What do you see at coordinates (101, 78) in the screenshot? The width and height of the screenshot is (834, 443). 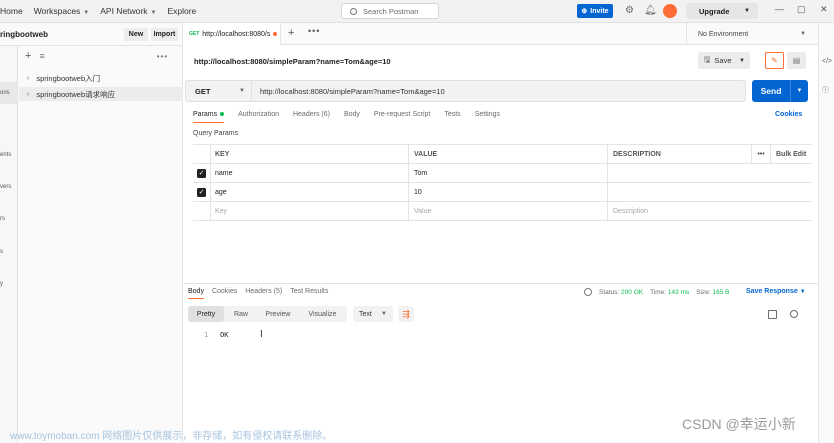 I see `tree-item-springbootweb-intro: › springbootweb入门` at bounding box center [101, 78].